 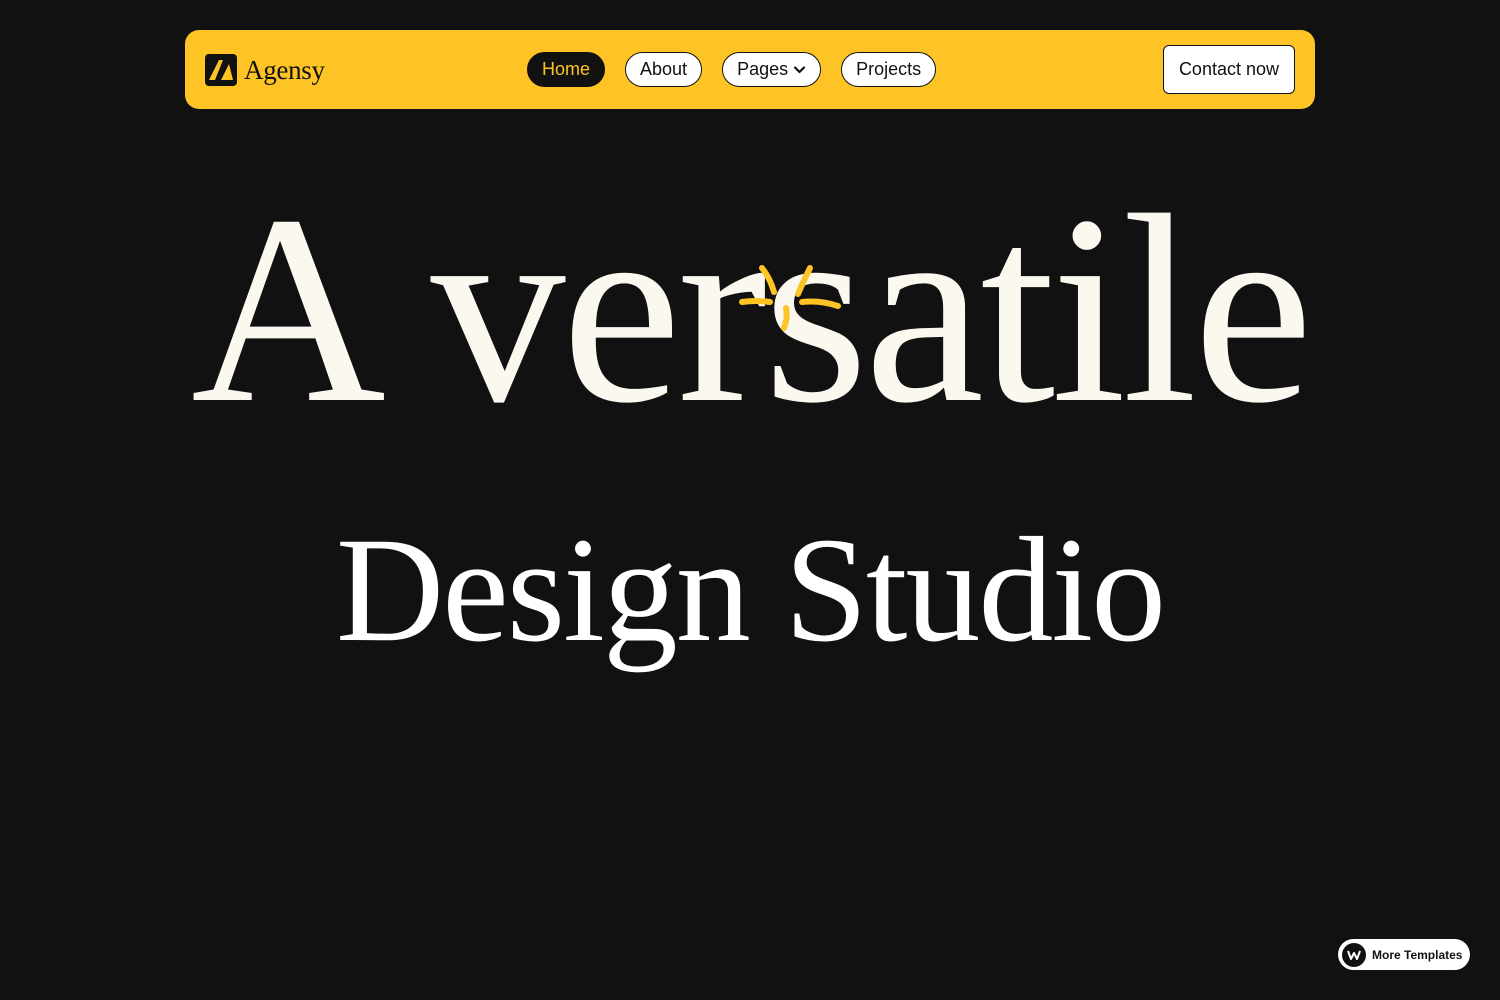 I want to click on nav-item-label: Pages, so click(x=763, y=69).